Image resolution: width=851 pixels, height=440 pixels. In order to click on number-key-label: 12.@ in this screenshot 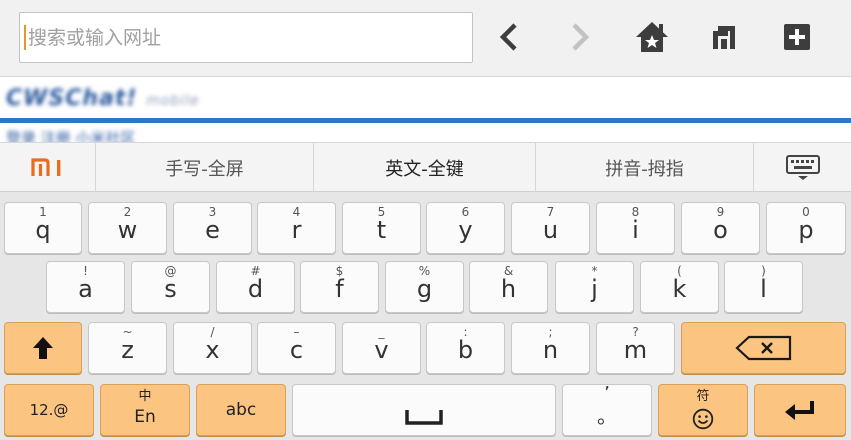, I will do `click(49, 410)`.